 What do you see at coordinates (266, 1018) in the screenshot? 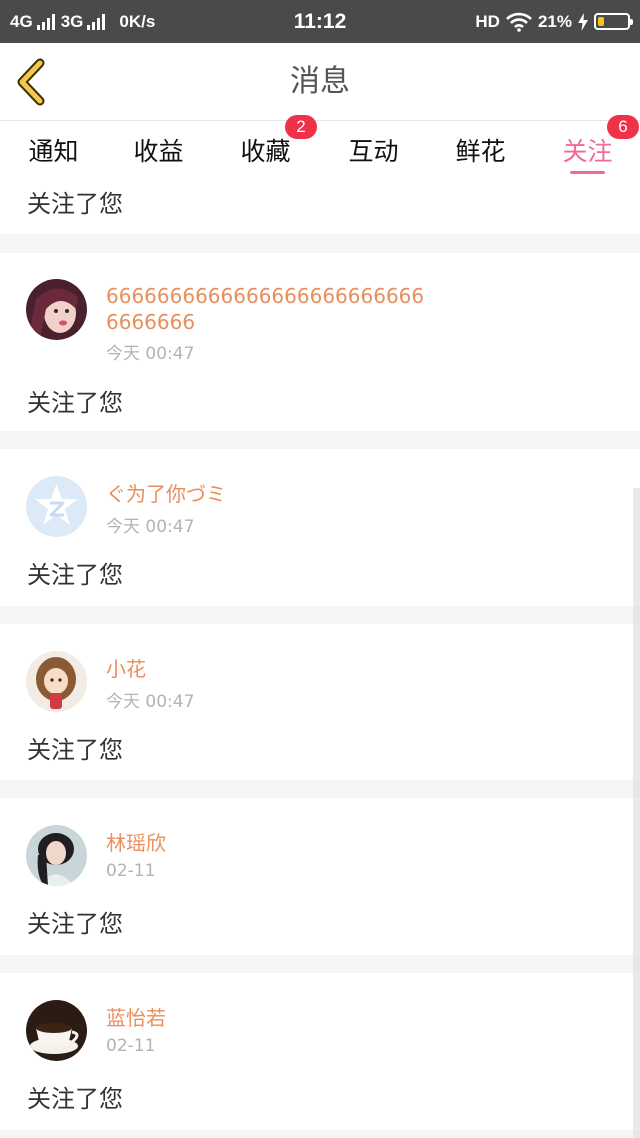
I see `nickname: 蓝怡若` at bounding box center [266, 1018].